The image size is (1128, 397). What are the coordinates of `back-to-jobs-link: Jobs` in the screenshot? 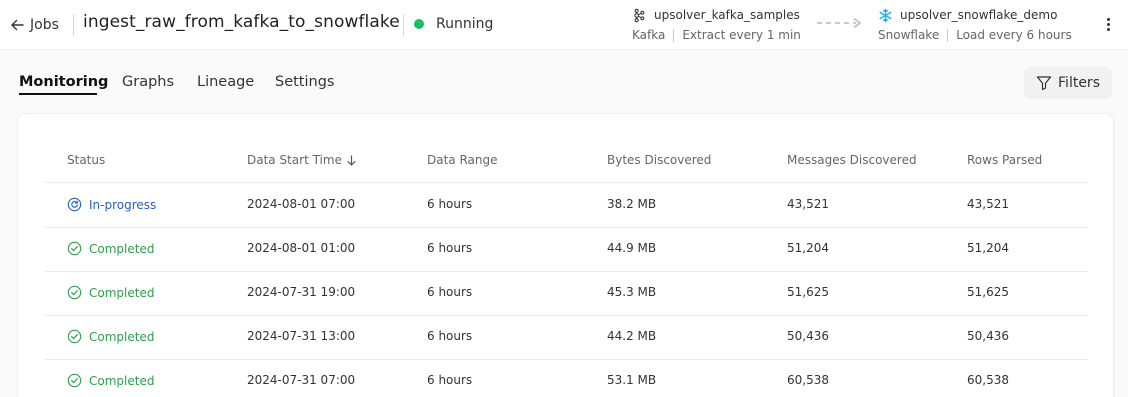 It's located at (34, 25).